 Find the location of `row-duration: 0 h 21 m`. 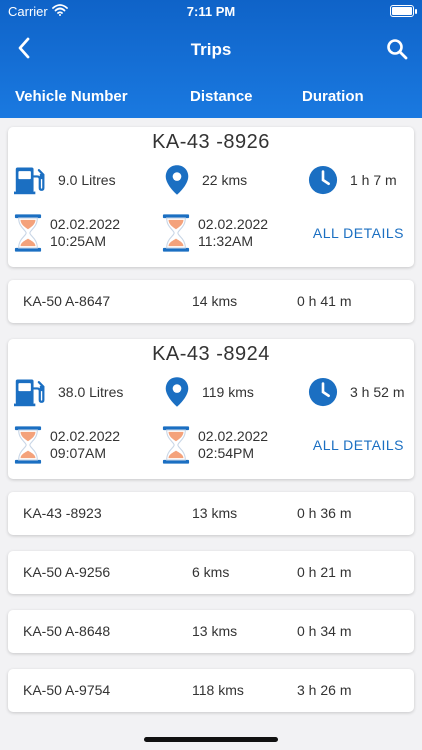

row-duration: 0 h 21 m is located at coordinates (324, 572).